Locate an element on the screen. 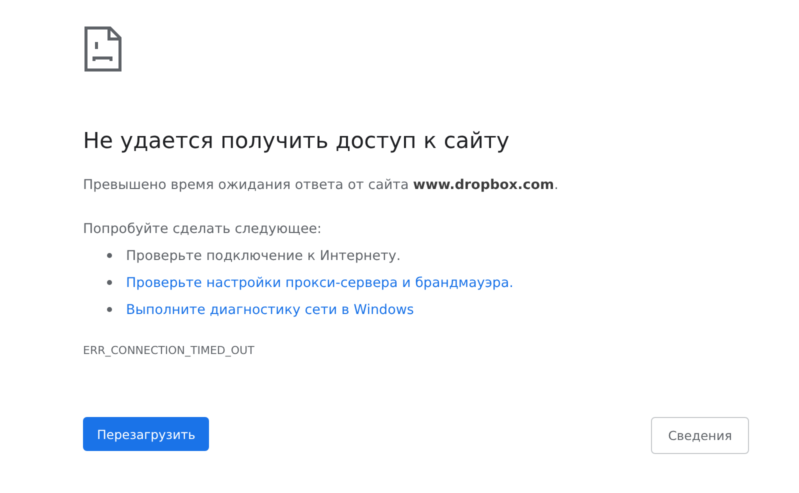 Image resolution: width=799 pixels, height=493 pixels. suggestion-text: Проверьте подключение к Интернету. is located at coordinates (263, 256).